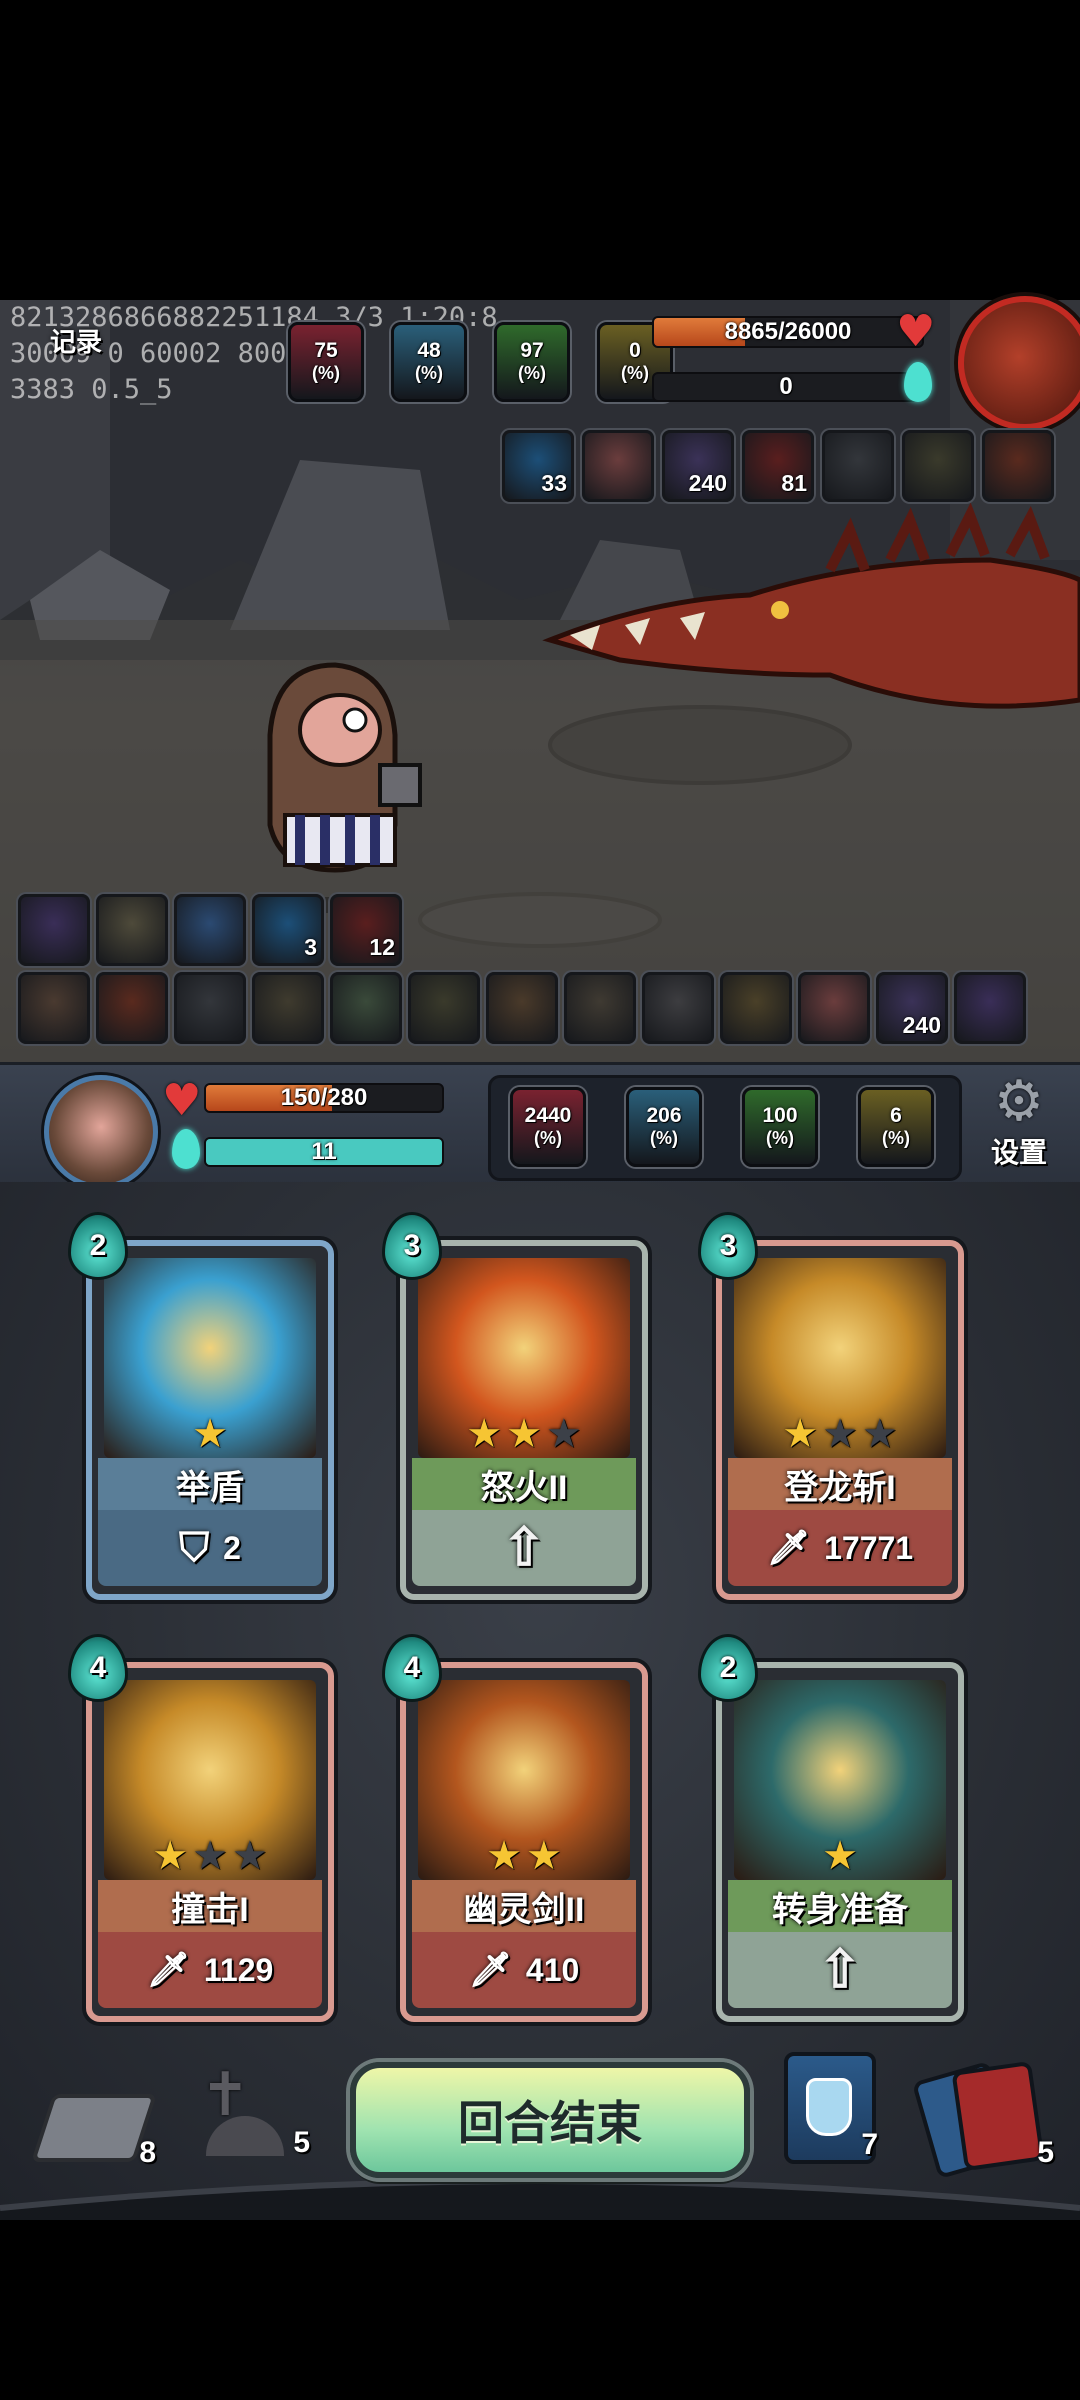 This screenshot has width=1080, height=2400. I want to click on card-name: 幽灵剑II, so click(524, 1906).